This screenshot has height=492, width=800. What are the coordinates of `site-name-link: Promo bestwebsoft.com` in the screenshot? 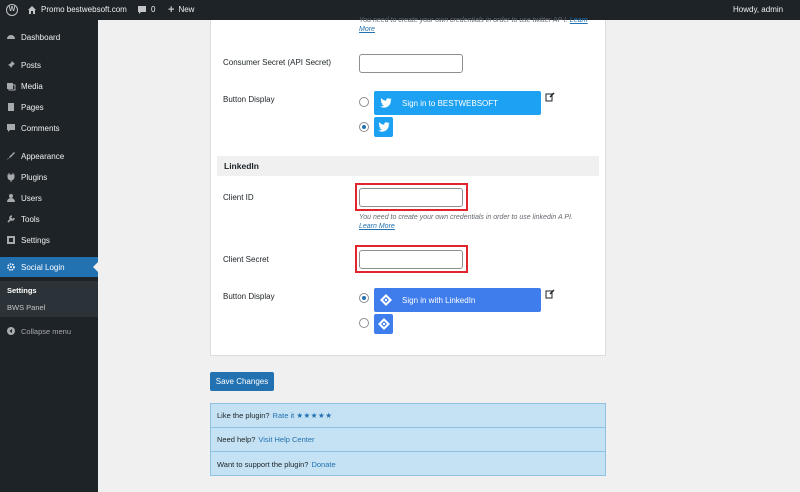 It's located at (77, 10).